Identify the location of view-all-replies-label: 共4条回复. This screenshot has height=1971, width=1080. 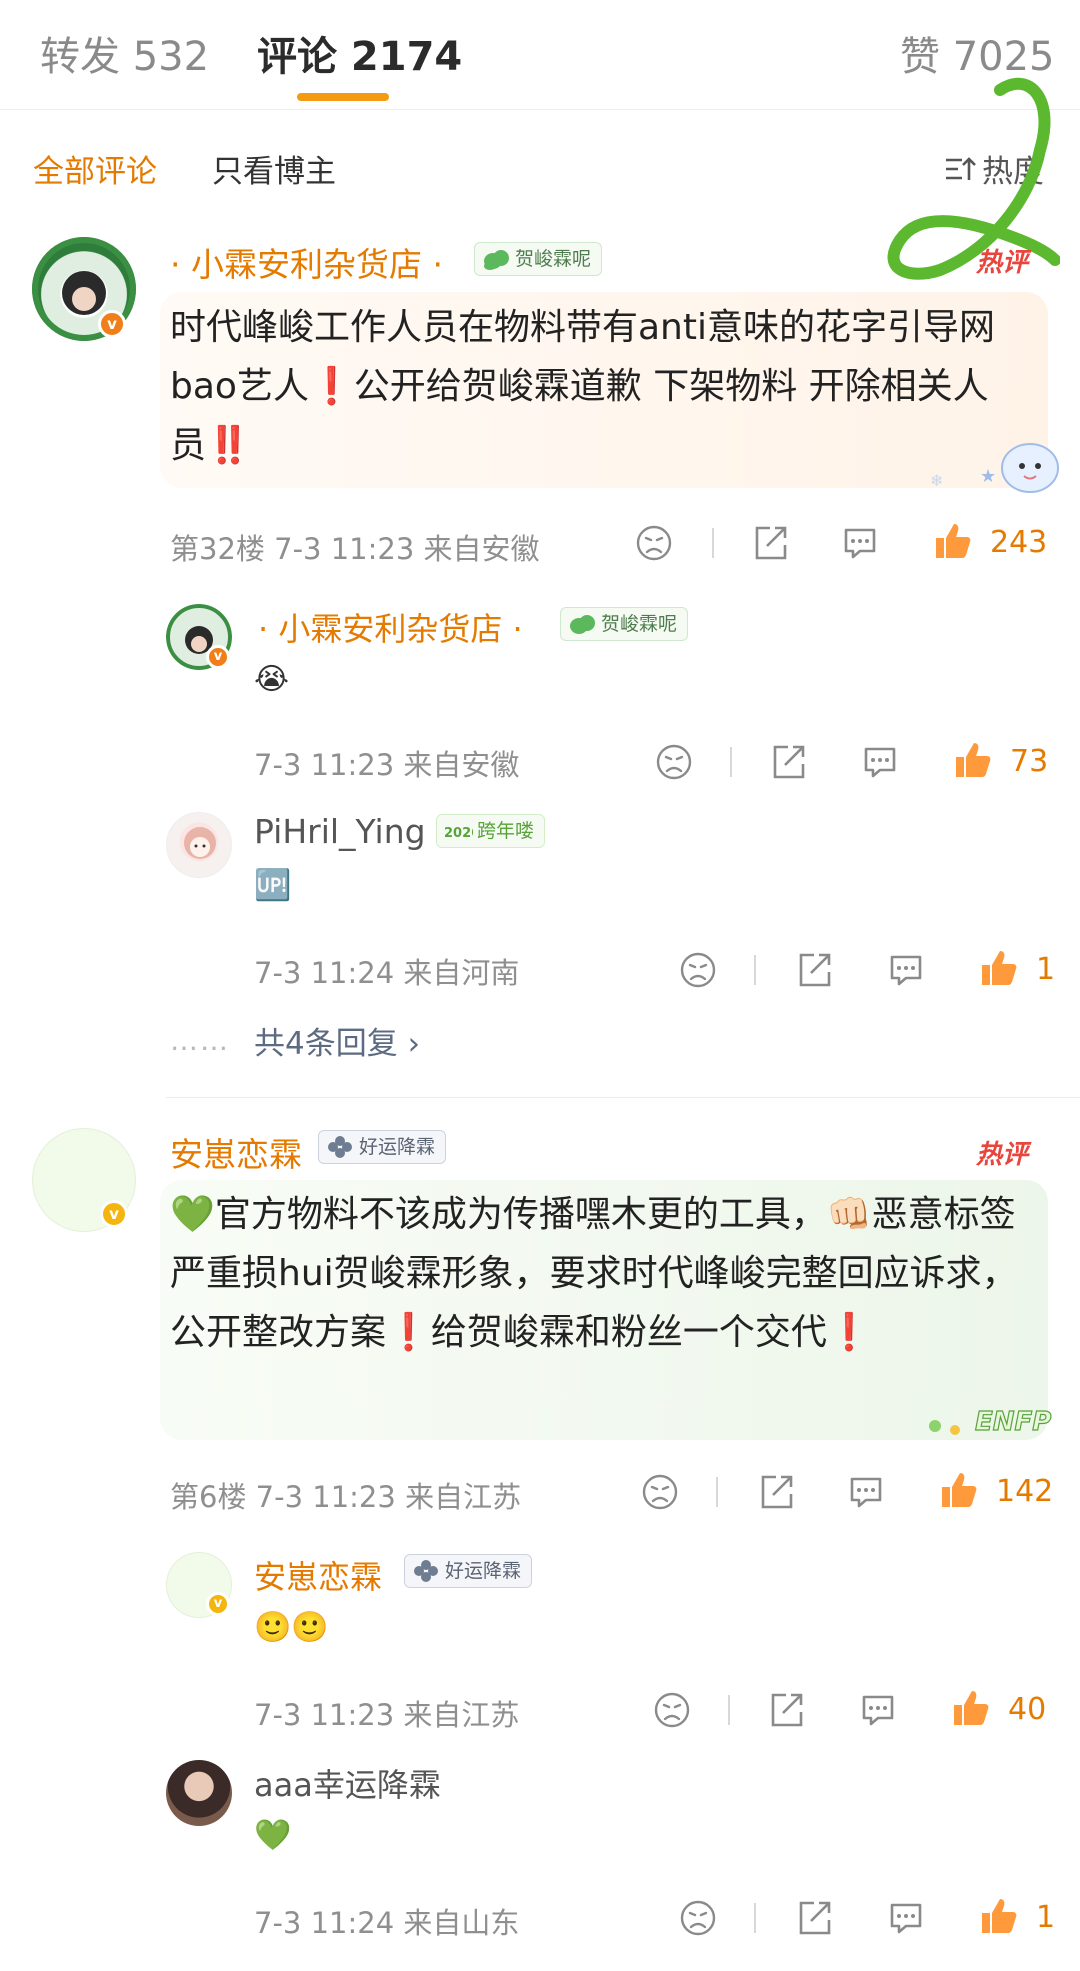
(326, 1044).